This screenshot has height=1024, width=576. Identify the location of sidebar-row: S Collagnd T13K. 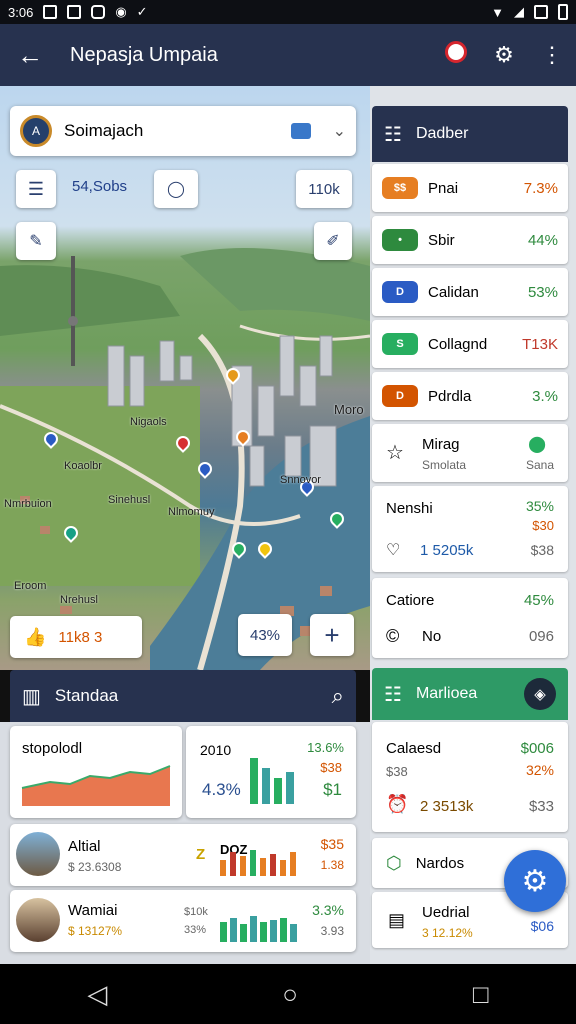
(470, 344).